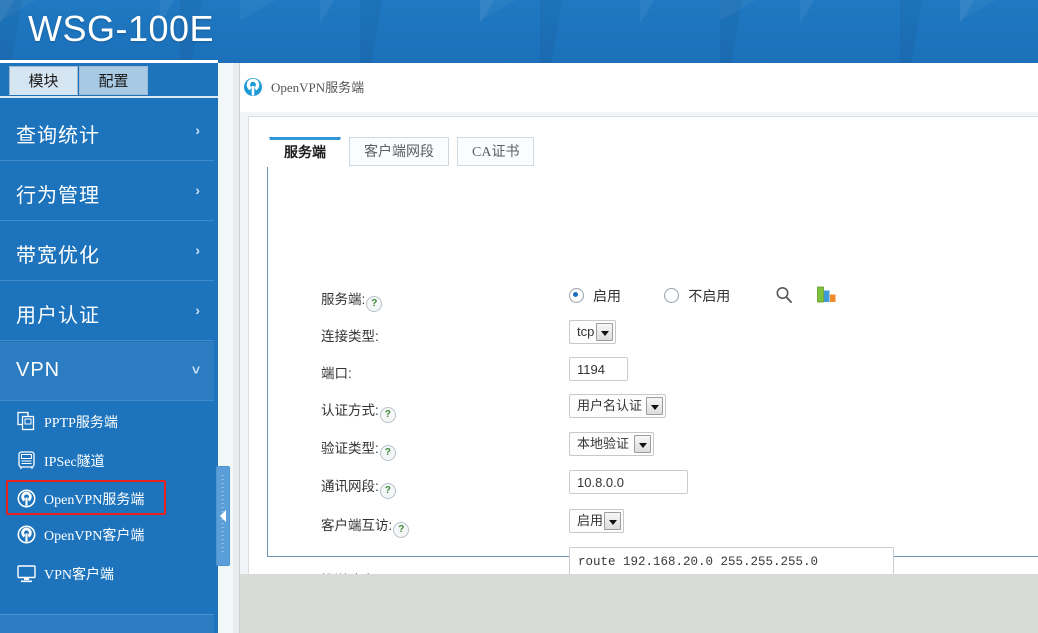 The width and height of the screenshot is (1038, 633). I want to click on radio-service-enable-label: 启用, so click(607, 296).